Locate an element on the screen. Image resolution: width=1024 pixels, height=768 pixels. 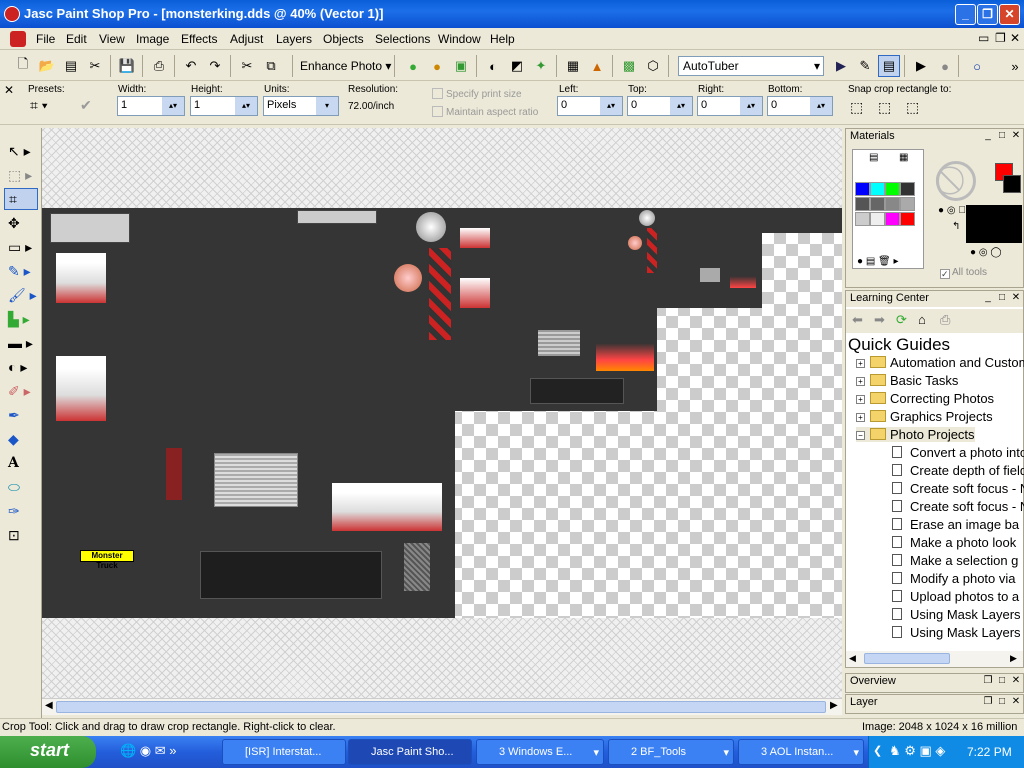
tree-item: Upload photos to a is located at coordinates (955, 596).